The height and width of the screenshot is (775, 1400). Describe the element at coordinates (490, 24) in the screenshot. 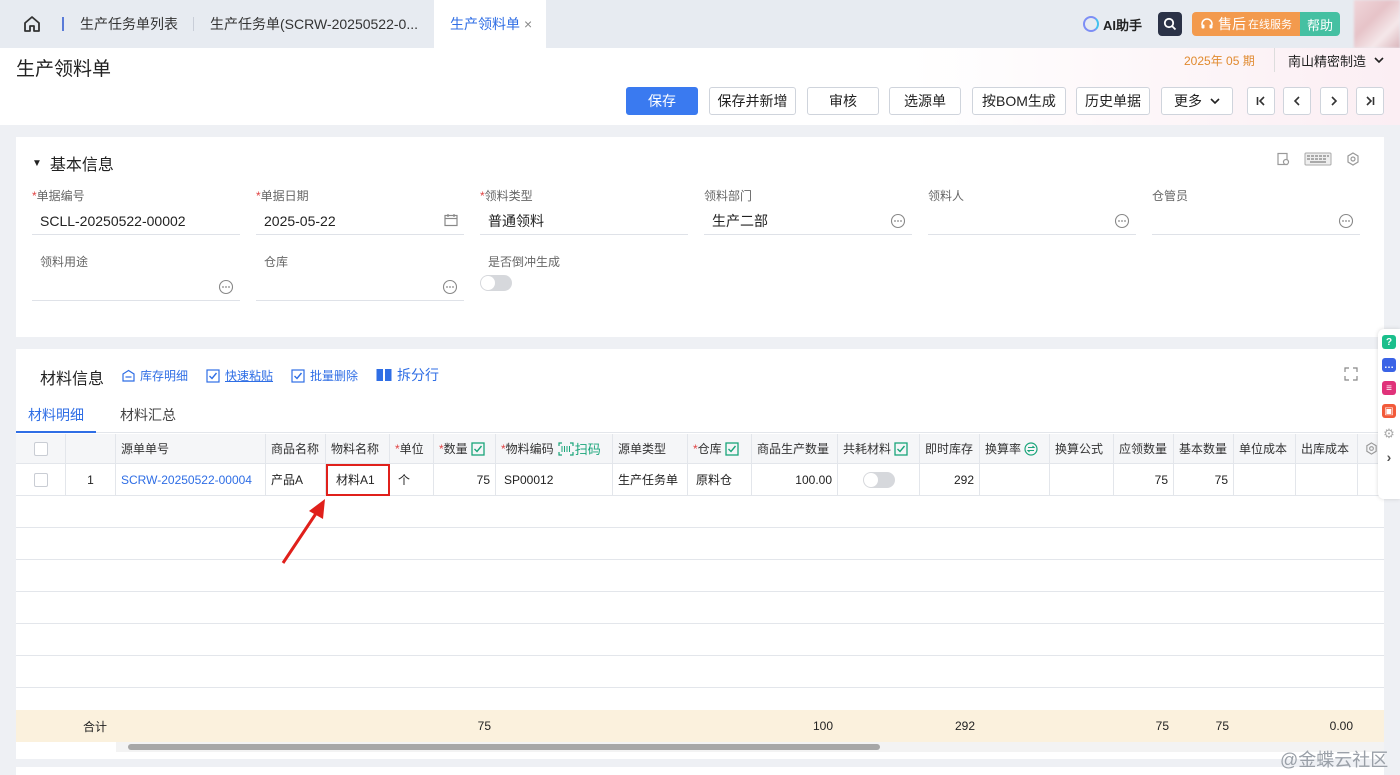

I see `tab-material-requisition: 生产领料单 ×` at that location.